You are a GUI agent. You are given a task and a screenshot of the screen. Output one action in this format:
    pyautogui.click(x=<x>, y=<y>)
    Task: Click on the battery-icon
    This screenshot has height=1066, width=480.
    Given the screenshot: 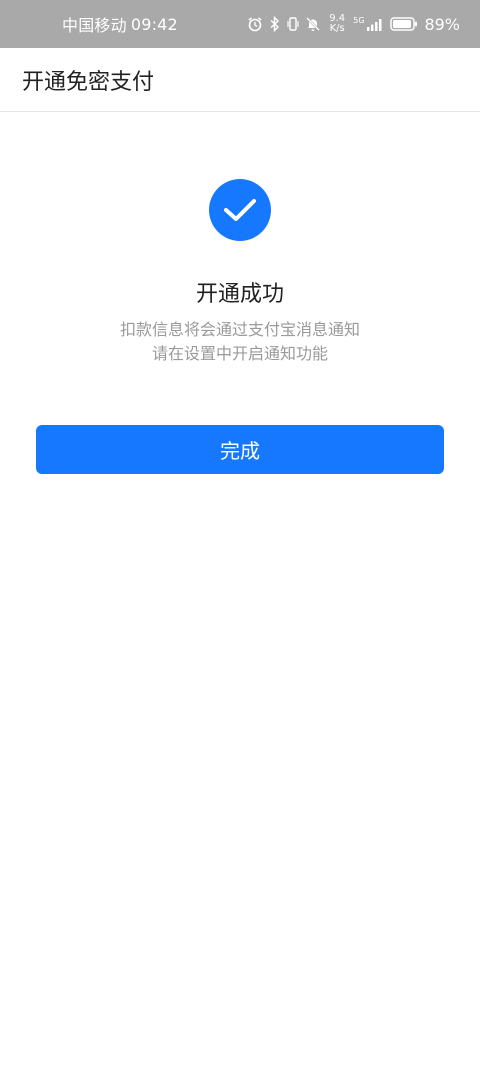 What is the action you would take?
    pyautogui.click(x=404, y=24)
    